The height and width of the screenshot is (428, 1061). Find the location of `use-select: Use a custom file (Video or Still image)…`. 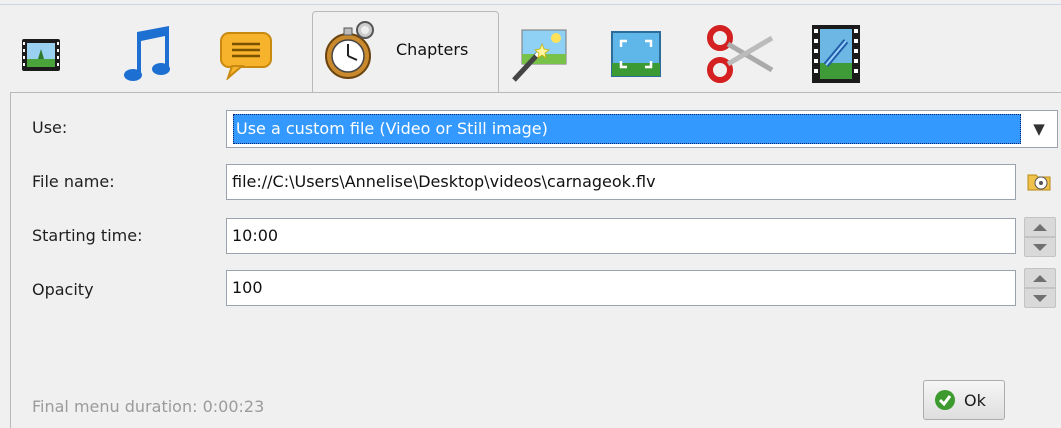

use-select: Use a custom file (Video or Still image)… is located at coordinates (642, 129).